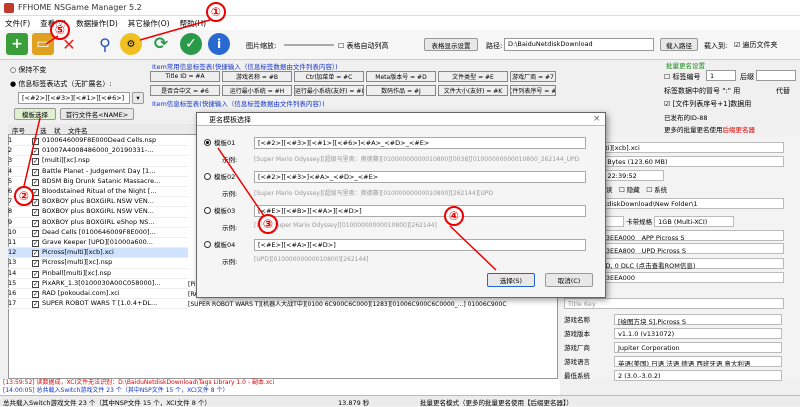 This screenshot has width=800, height=407. Describe the element at coordinates (420, 211) in the screenshot. I see `template-value: [<#E>][<#B>][<#A>][<#D>]` at that location.